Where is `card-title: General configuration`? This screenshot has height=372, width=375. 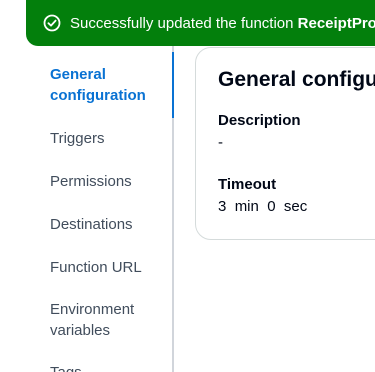 card-title: General configuration is located at coordinates (296, 79).